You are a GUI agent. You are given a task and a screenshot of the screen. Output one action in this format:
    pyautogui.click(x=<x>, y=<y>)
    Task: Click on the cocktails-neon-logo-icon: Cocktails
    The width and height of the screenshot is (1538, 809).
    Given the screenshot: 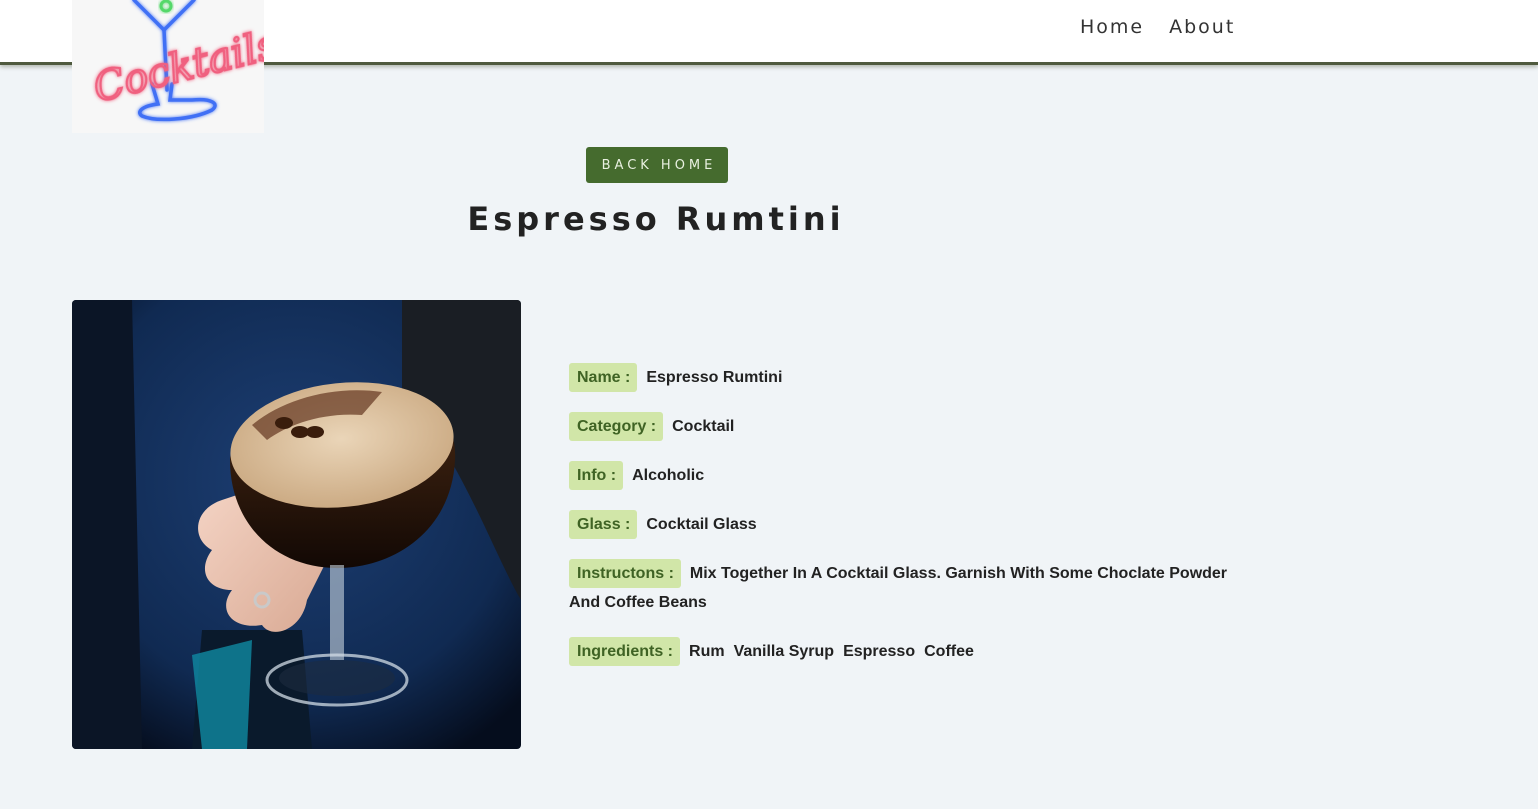 What is the action you would take?
    pyautogui.click(x=176, y=61)
    